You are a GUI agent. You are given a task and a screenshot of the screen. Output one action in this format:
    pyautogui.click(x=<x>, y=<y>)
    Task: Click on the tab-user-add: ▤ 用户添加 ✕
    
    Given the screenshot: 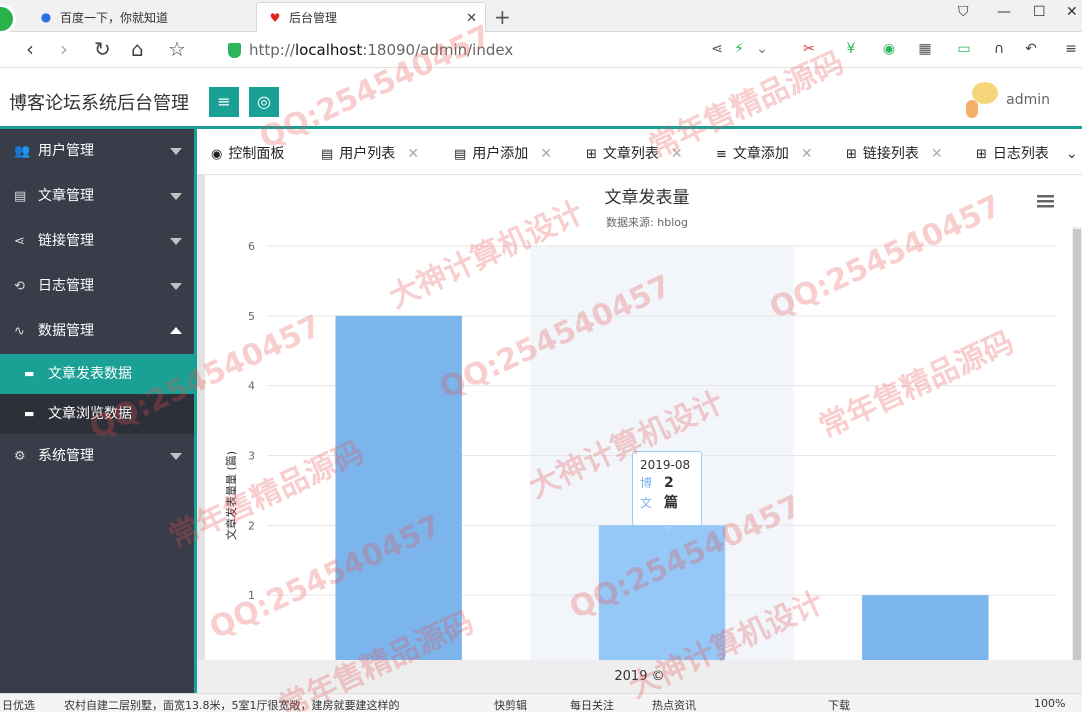 What is the action you would take?
    pyautogui.click(x=503, y=155)
    